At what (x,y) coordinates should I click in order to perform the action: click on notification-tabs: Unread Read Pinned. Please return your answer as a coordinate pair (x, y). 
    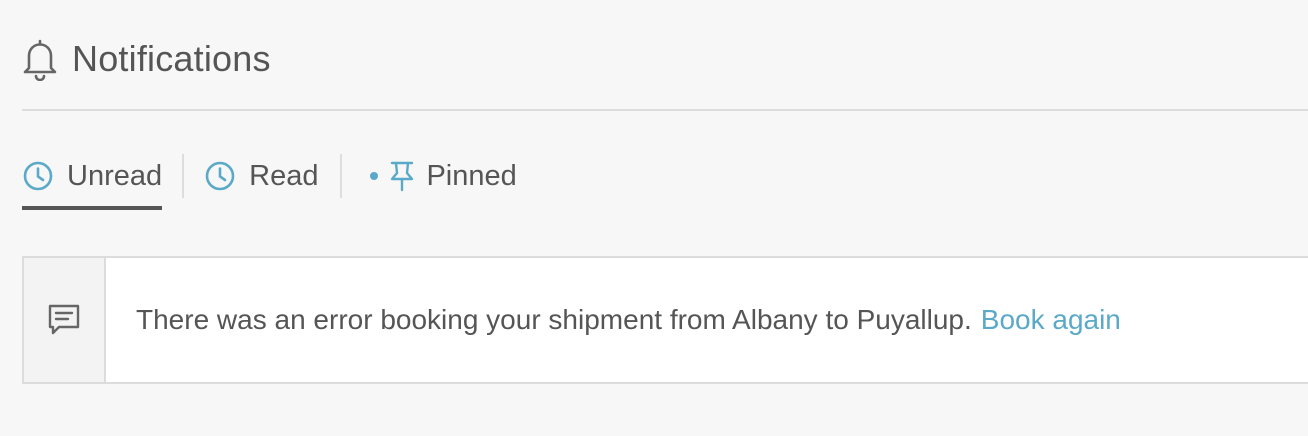
    Looking at the image, I should click on (269, 180).